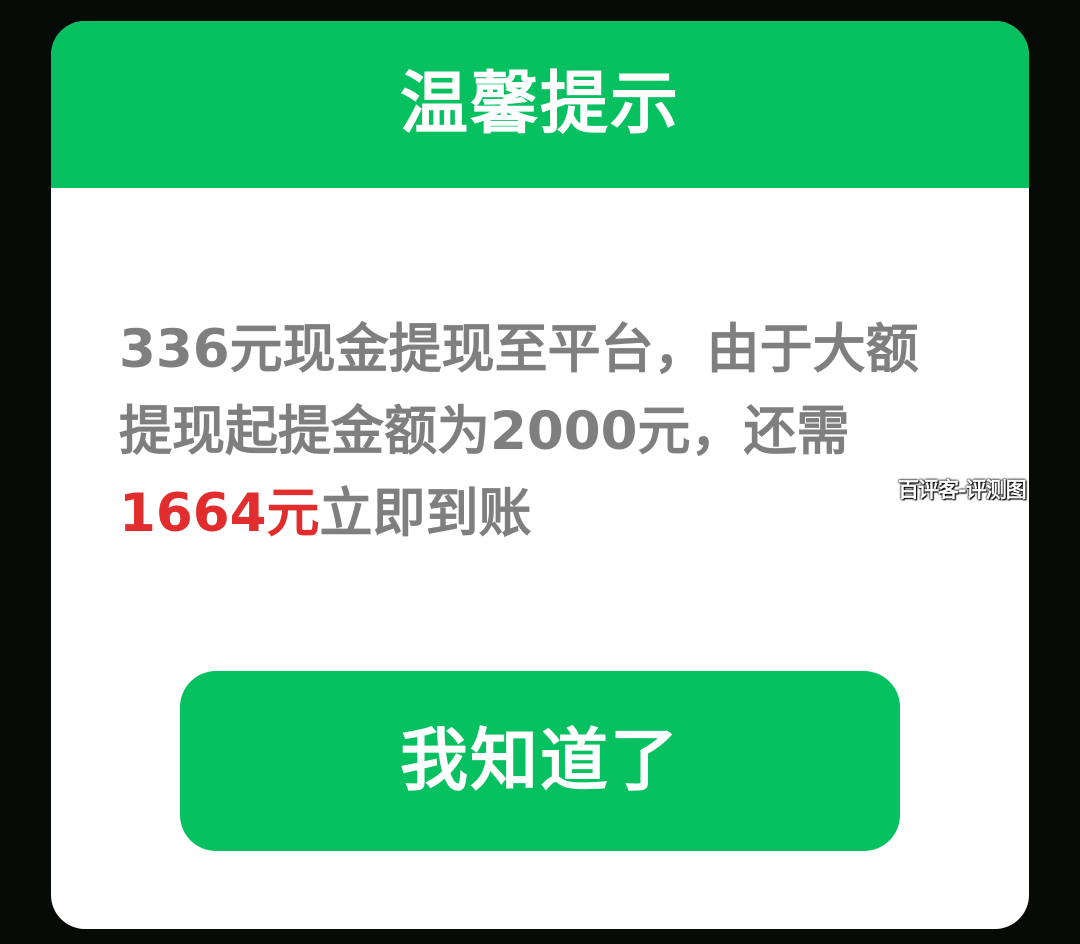  Describe the element at coordinates (219, 513) in the screenshot. I see `remaining-amount: 1664元` at that location.